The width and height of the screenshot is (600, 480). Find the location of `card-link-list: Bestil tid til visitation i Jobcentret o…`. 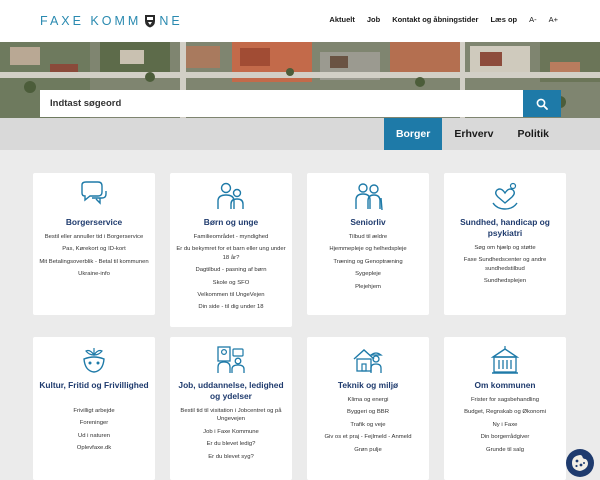

card-link-list: Bestil tid til visitation i Jobcentret o… is located at coordinates (231, 436).